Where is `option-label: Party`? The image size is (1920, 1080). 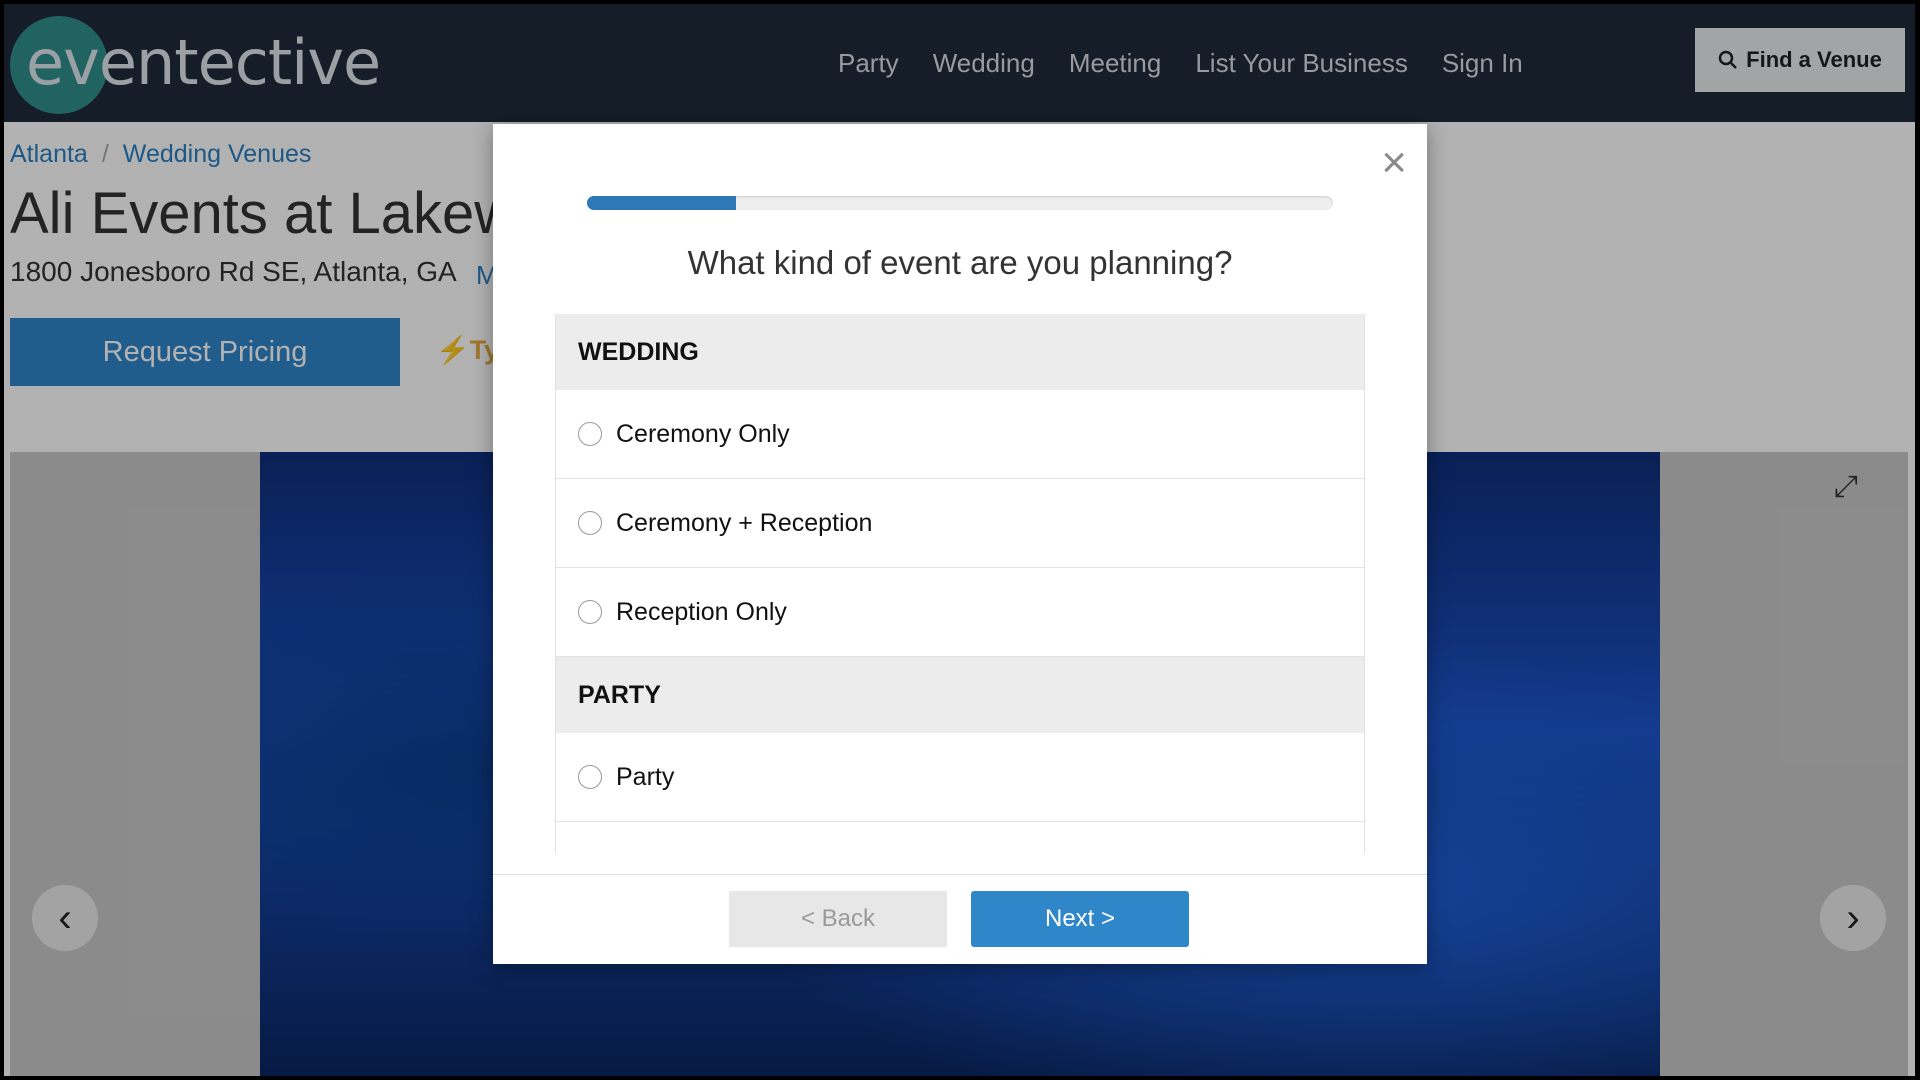 option-label: Party is located at coordinates (645, 776).